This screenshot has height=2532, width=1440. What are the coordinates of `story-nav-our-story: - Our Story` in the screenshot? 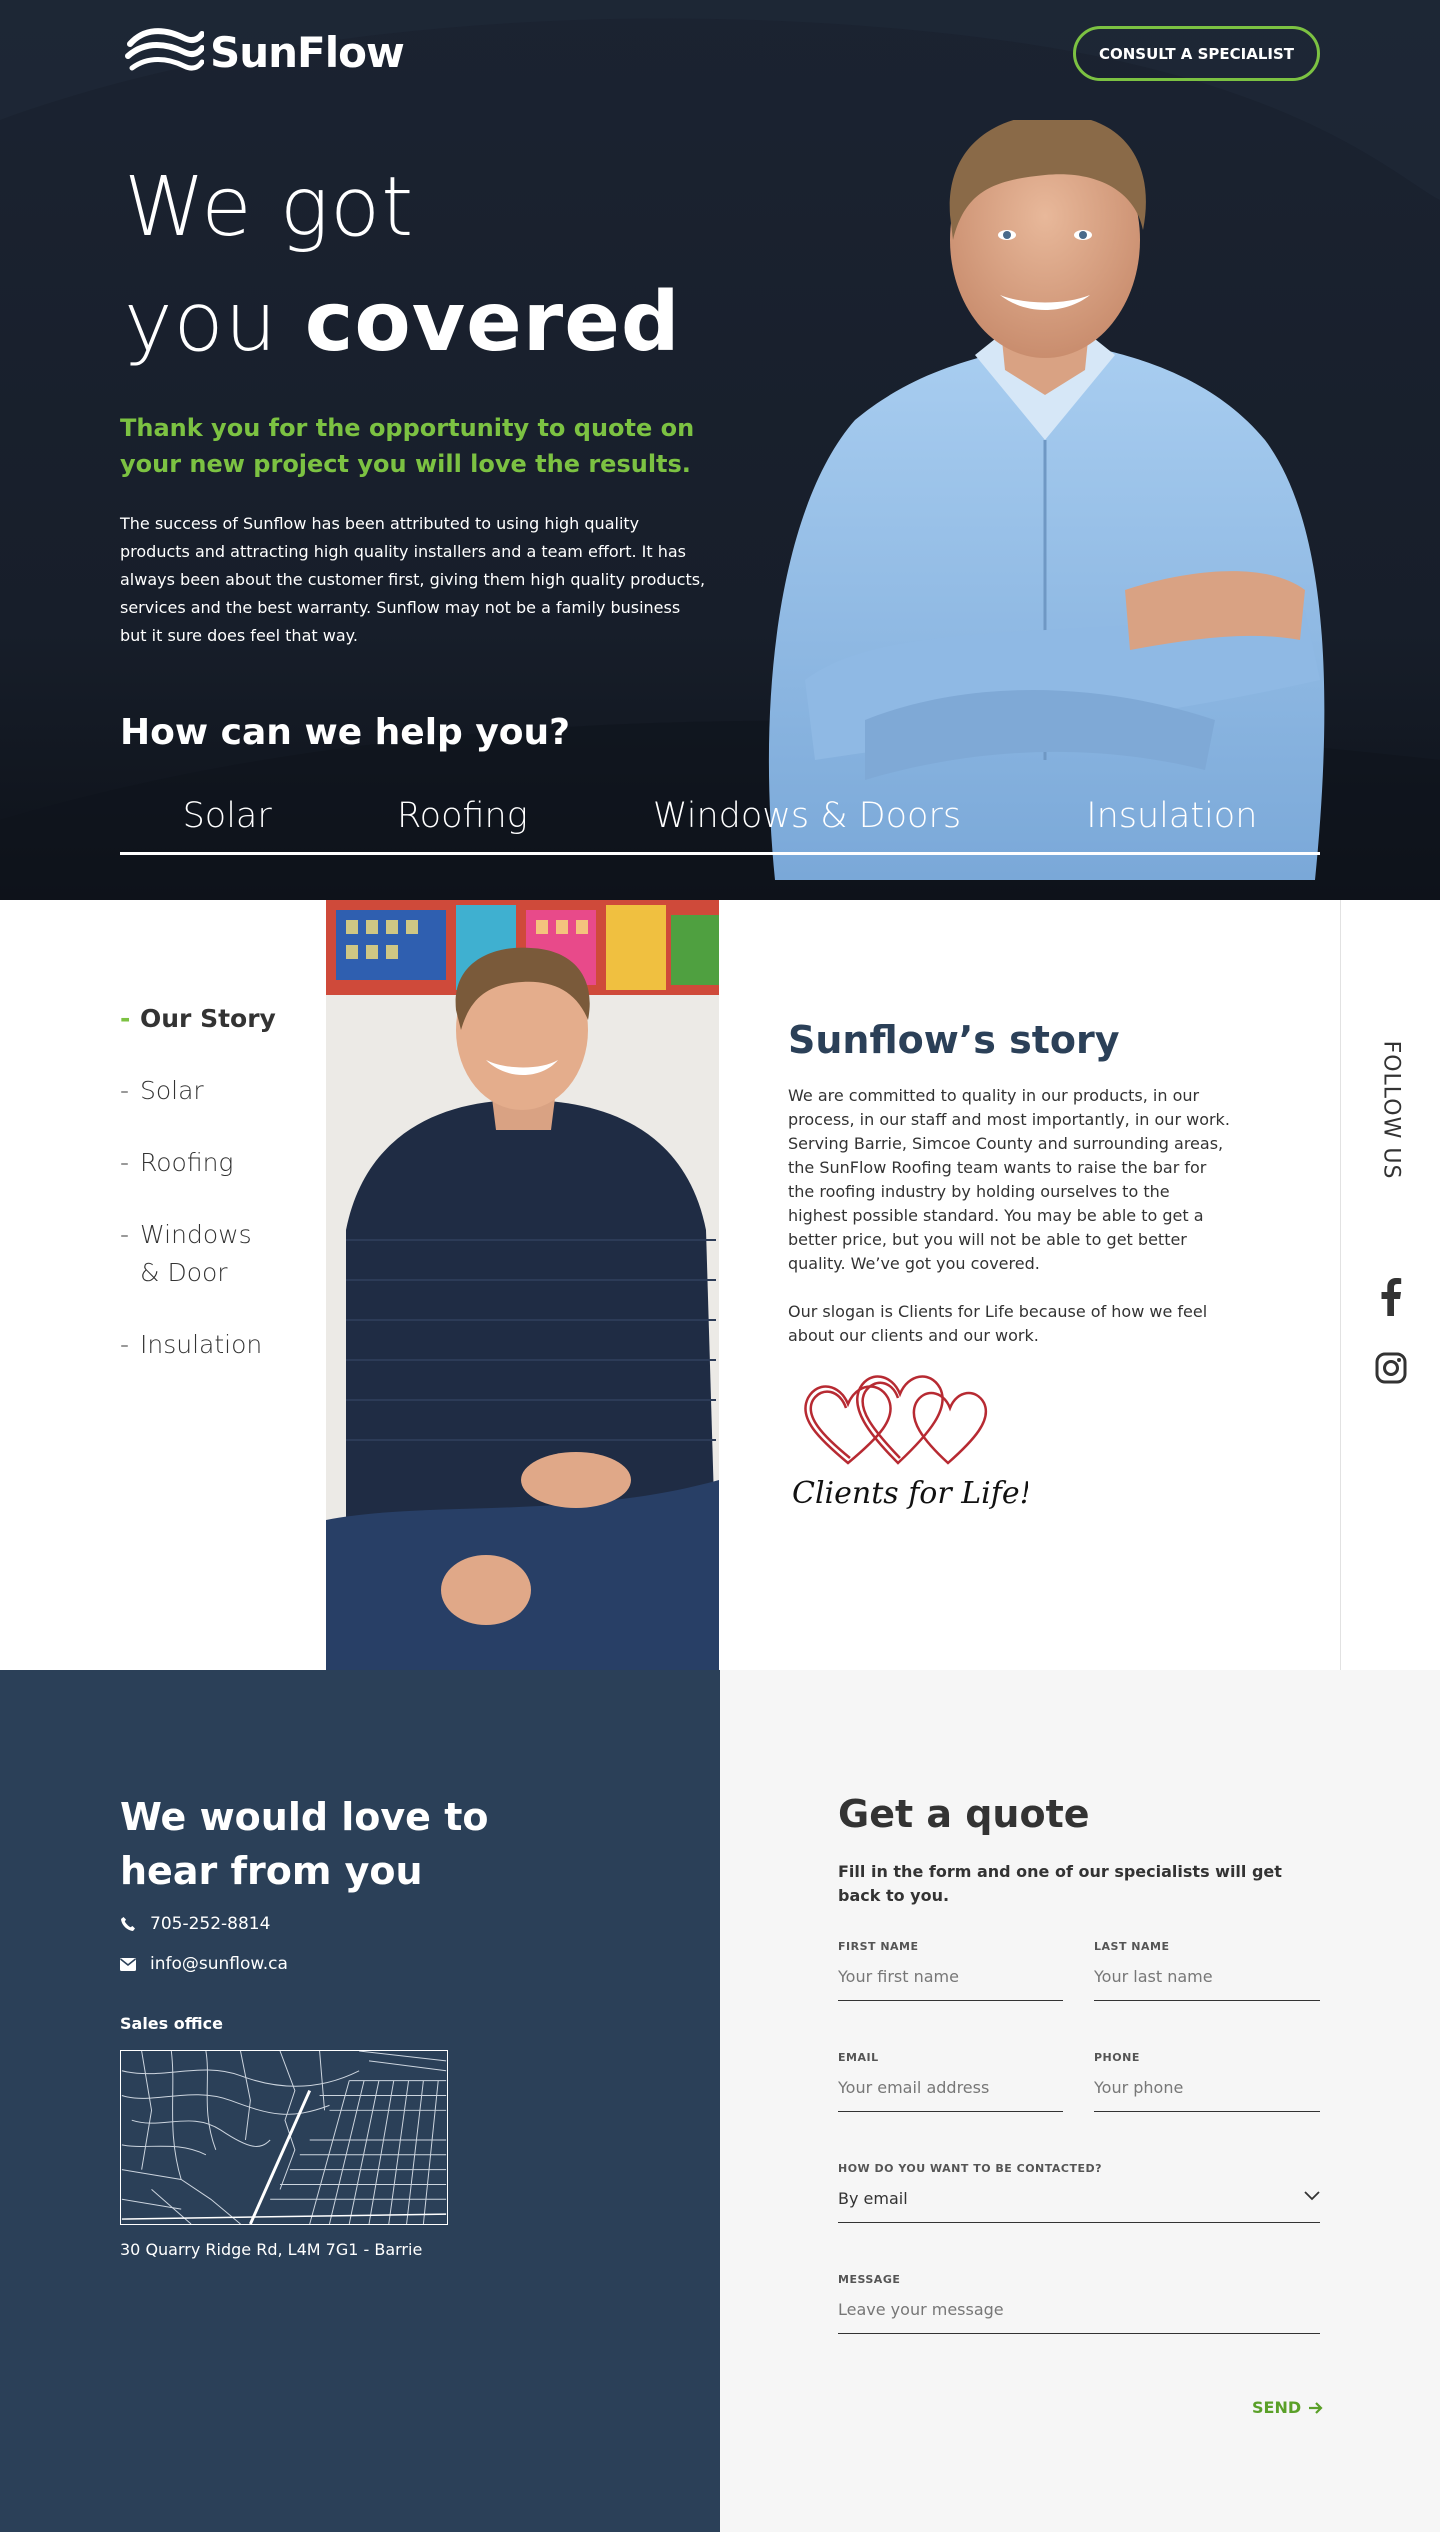 It's located at (198, 1019).